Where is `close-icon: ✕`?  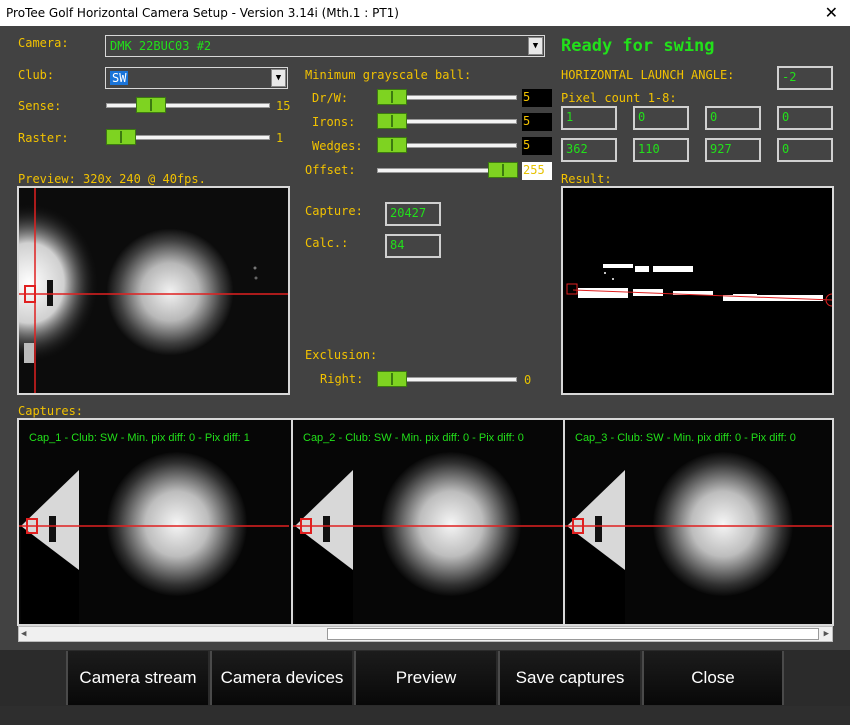
close-icon: ✕ is located at coordinates (831, 13).